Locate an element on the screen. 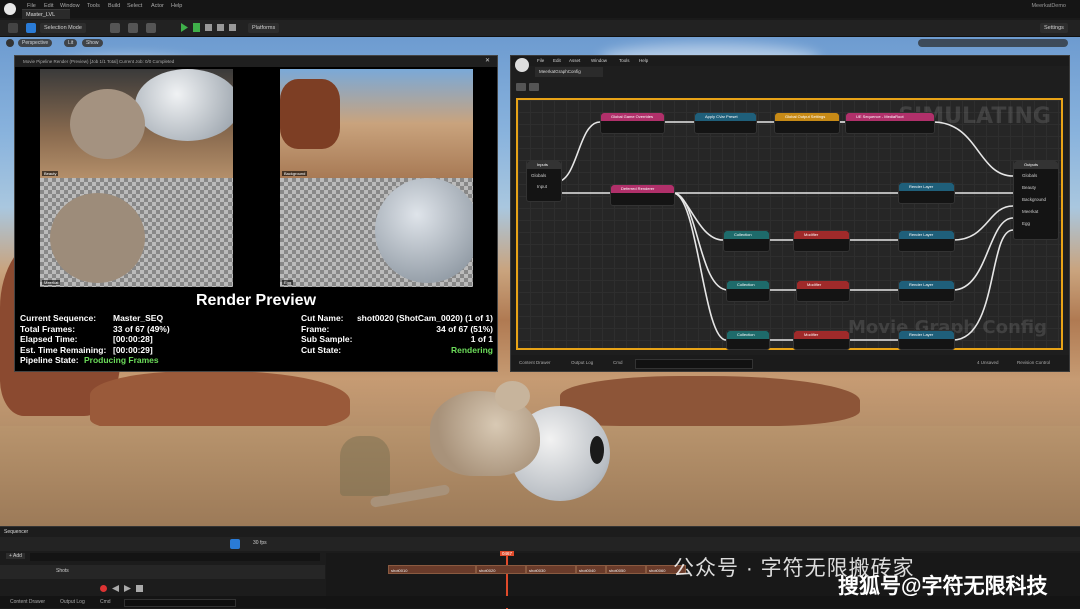  add-content-icon is located at coordinates (115, 28).